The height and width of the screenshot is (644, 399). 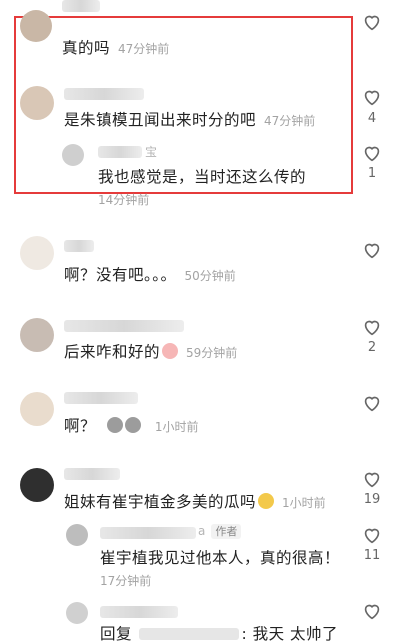 I want to click on reply-text: 回复 : 我天 太帅了, so click(x=219, y=634).